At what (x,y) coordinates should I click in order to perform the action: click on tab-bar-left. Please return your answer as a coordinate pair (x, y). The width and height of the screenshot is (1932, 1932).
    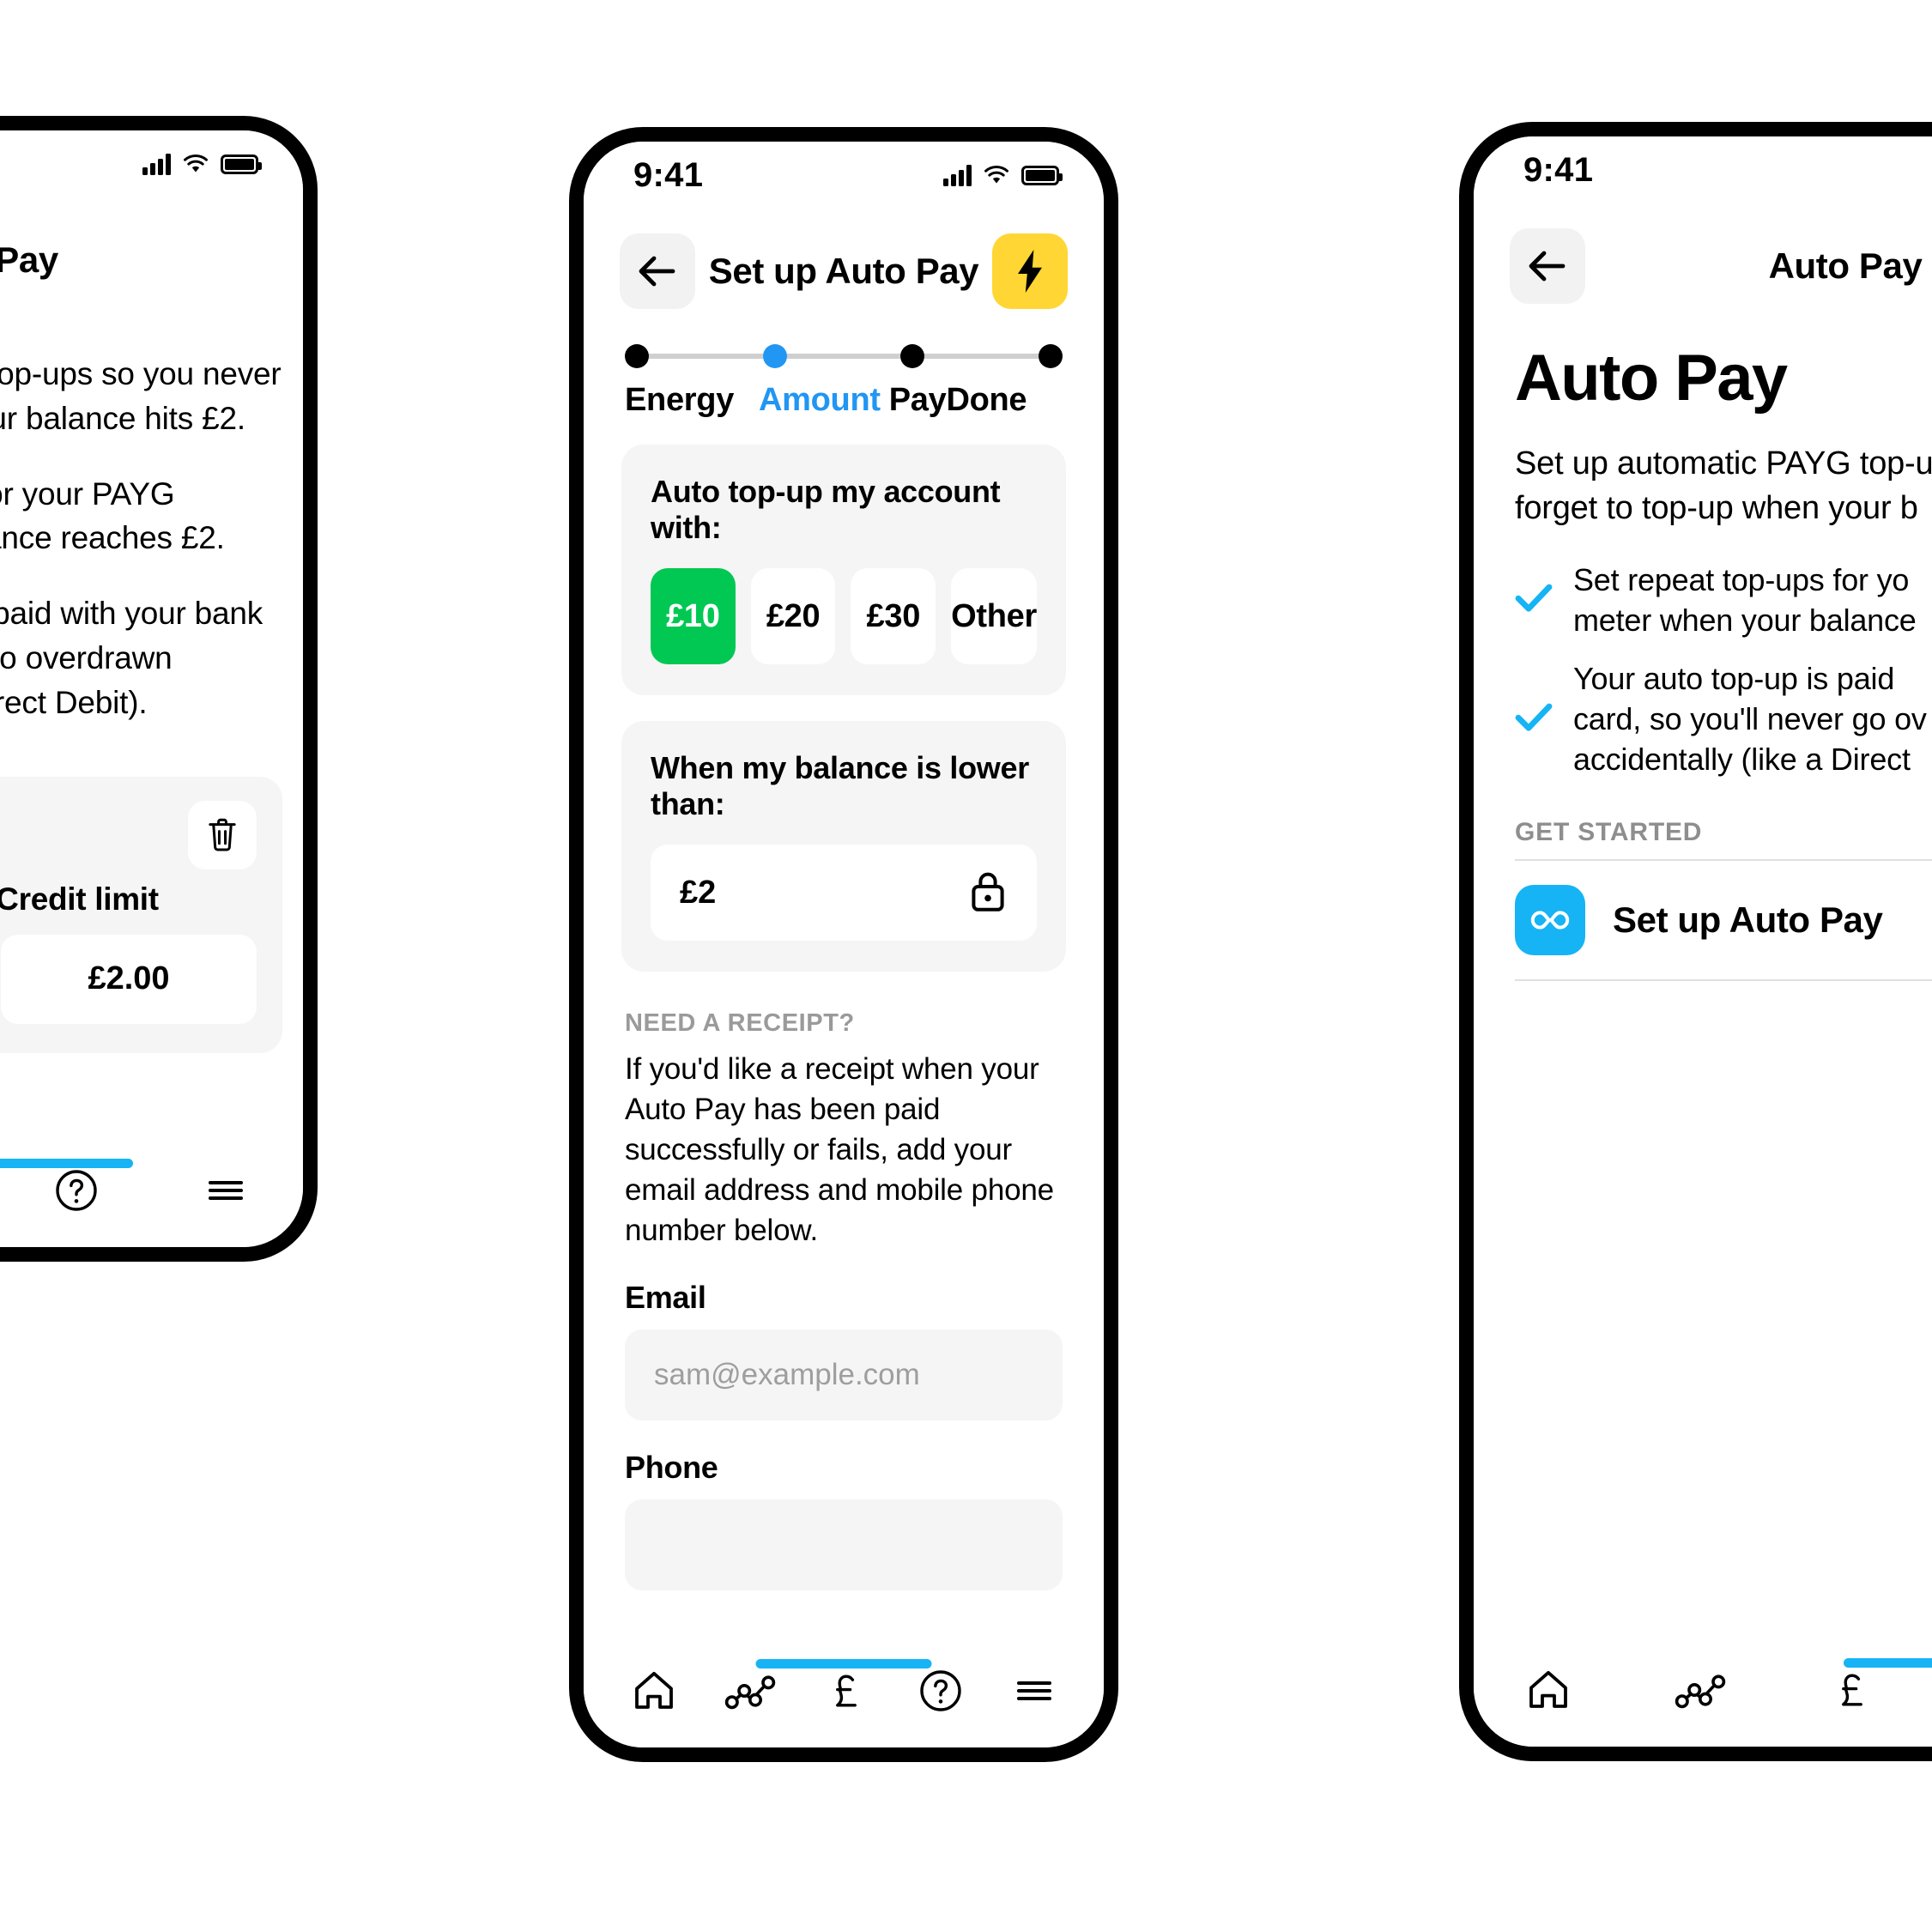
    Looking at the image, I should click on (152, 1191).